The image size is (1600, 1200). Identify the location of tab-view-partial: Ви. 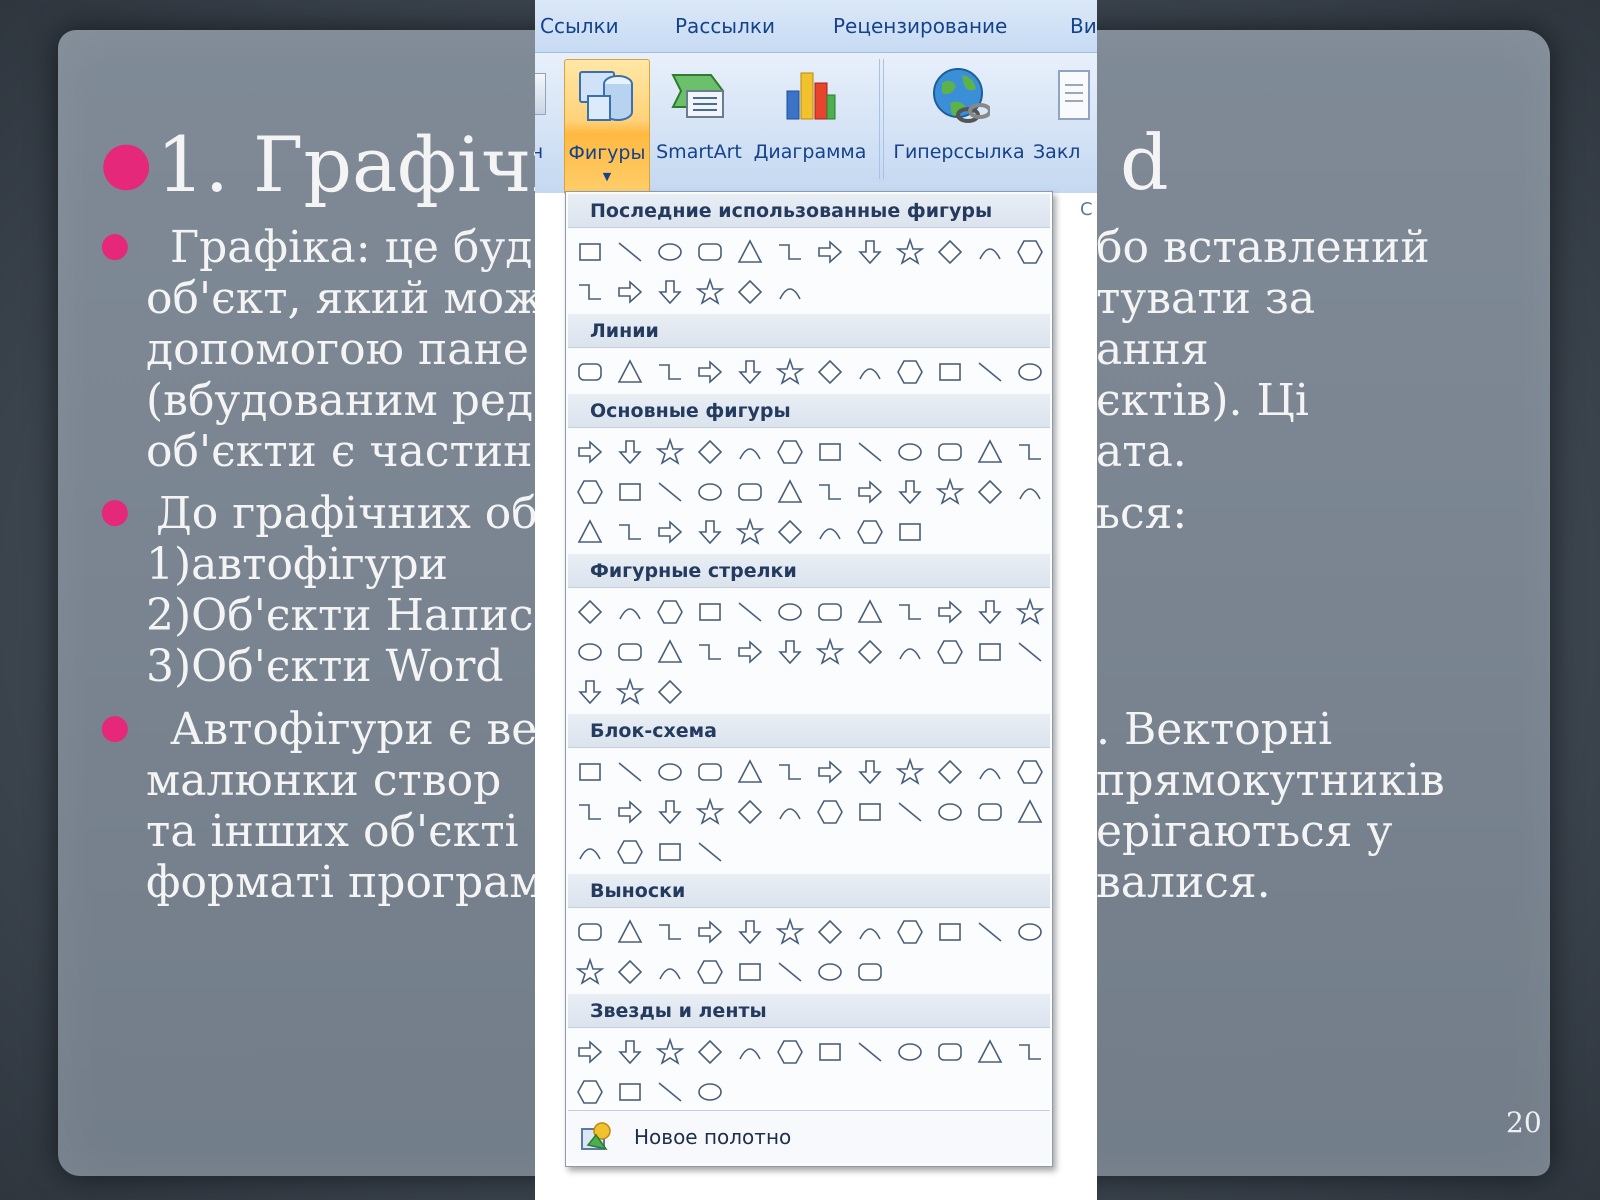
(1083, 26).